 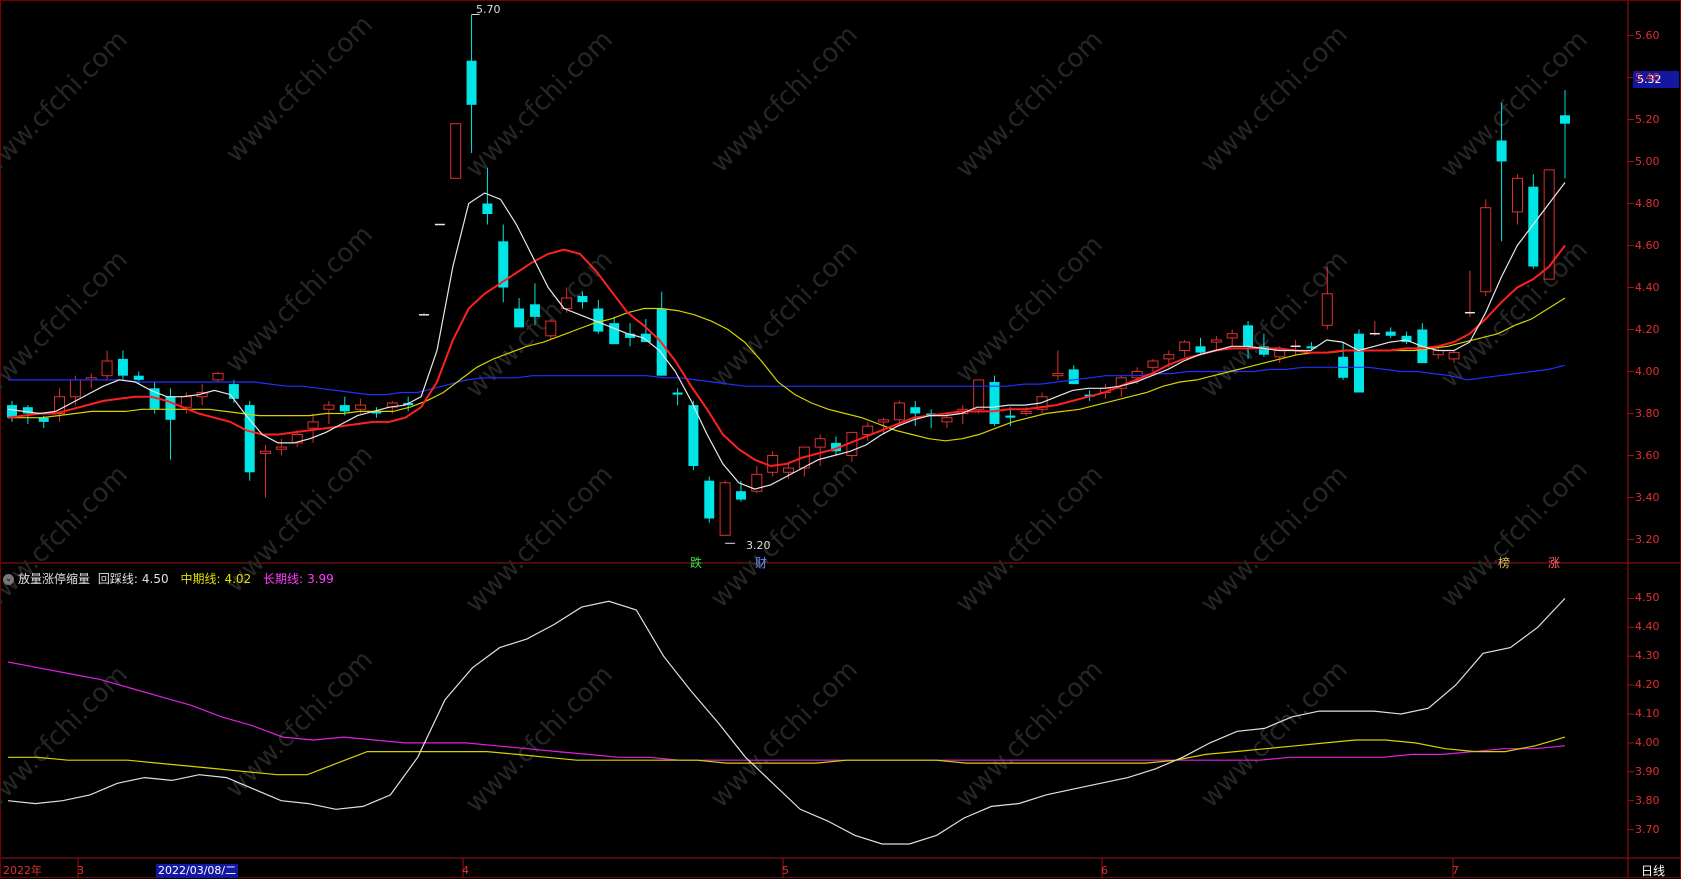 I want to click on x-label-month-3: 3, so click(x=80, y=870).